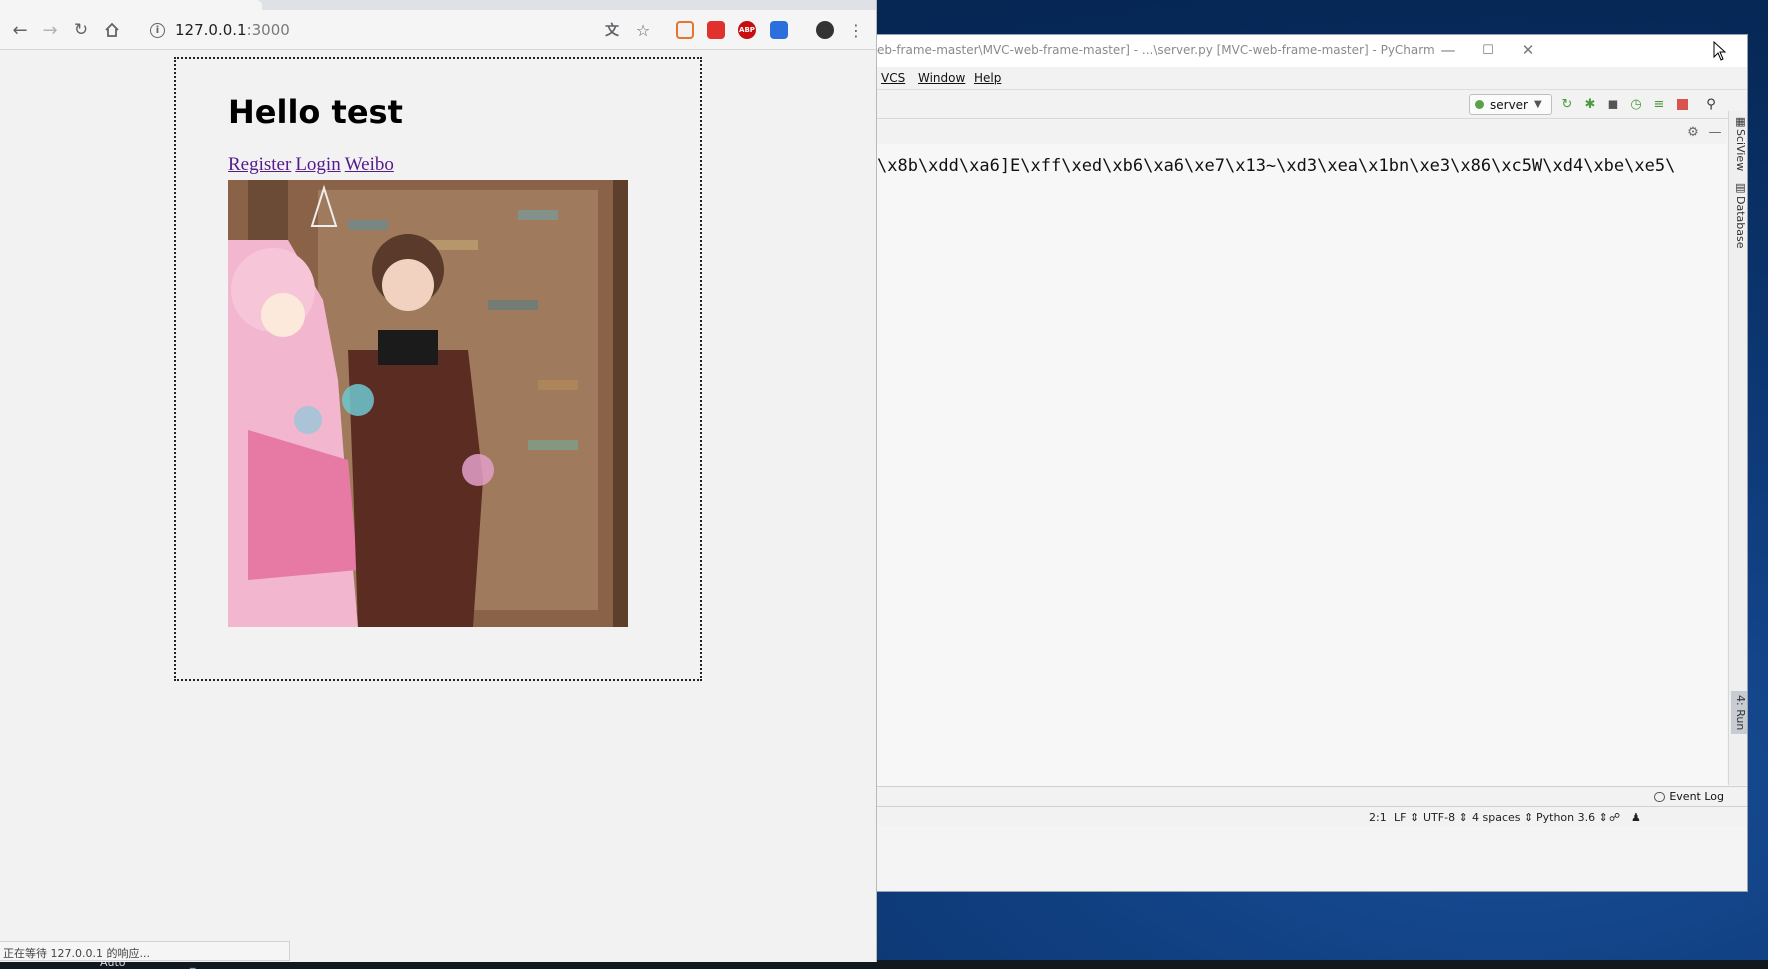 This screenshot has height=969, width=1768. I want to click on gear-icon: ⚙, so click(1693, 132).